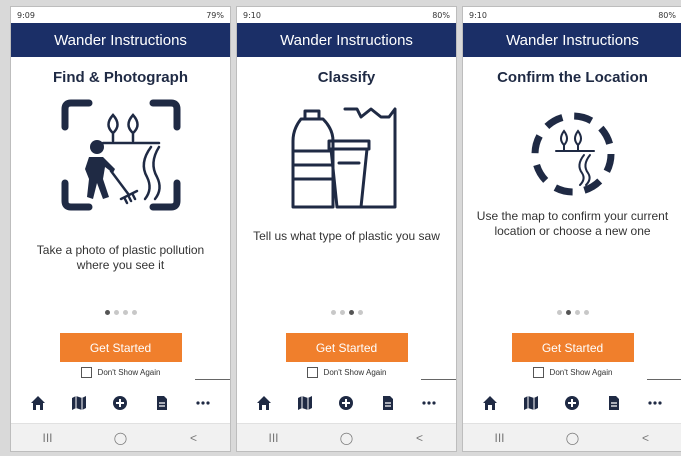 This screenshot has height=456, width=681. What do you see at coordinates (572, 154) in the screenshot?
I see `location-target-icon` at bounding box center [572, 154].